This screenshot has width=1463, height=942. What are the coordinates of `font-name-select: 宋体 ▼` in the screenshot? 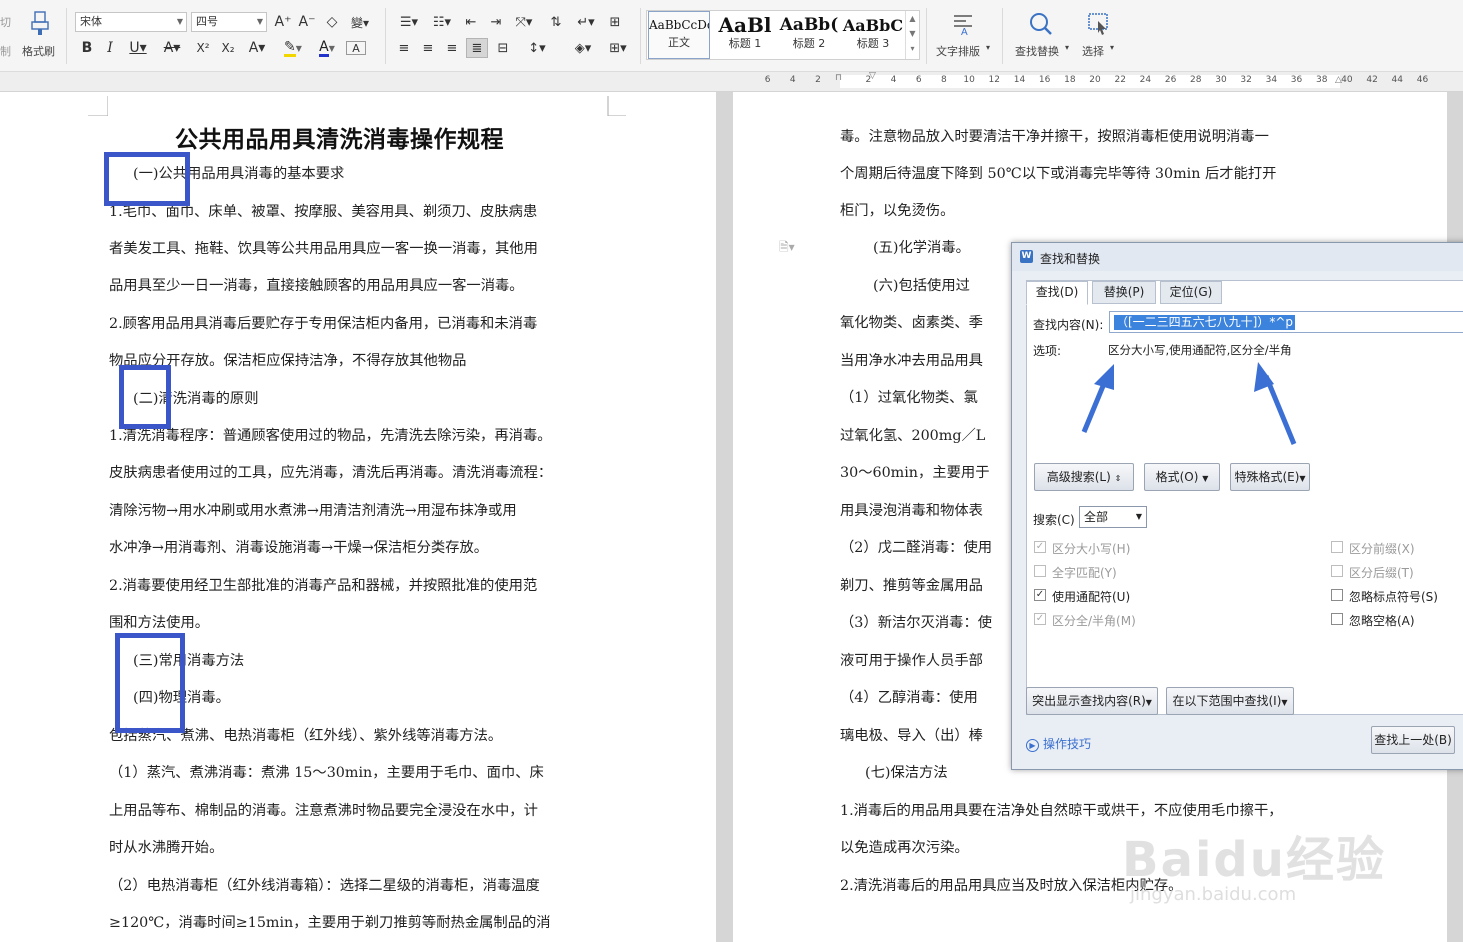 It's located at (131, 22).